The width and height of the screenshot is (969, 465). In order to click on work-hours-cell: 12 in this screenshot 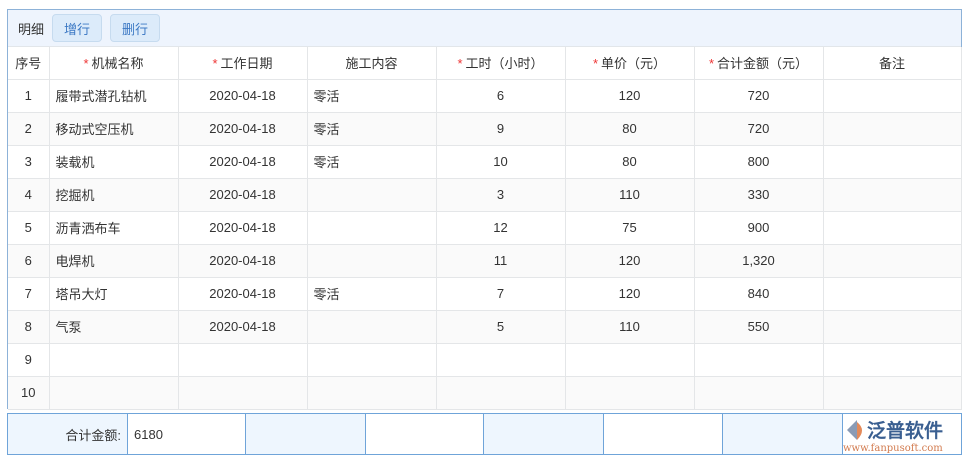, I will do `click(501, 228)`.